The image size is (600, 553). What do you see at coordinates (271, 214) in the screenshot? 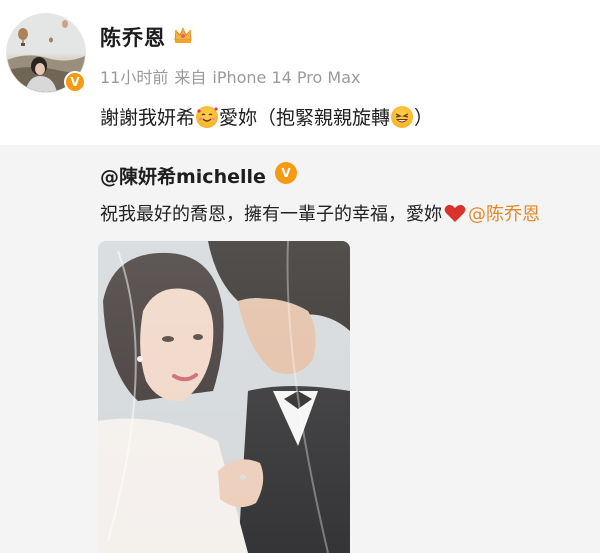
I see `repost-text-body: 祝我最好的喬恩，擁有一輩子的幸福，愛妳` at bounding box center [271, 214].